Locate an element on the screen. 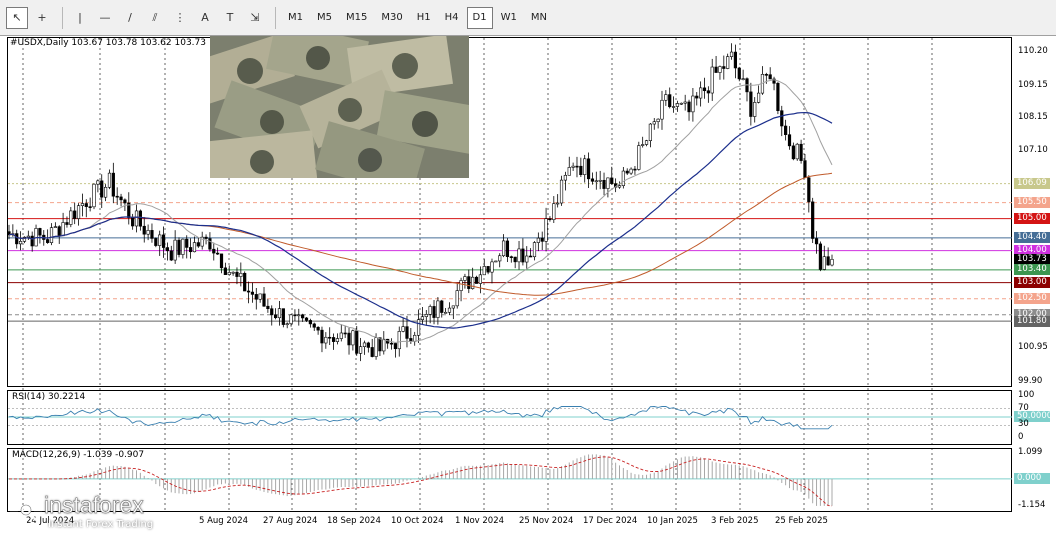 The height and width of the screenshot is (534, 1056). price-tag: 106.09 is located at coordinates (1032, 184).